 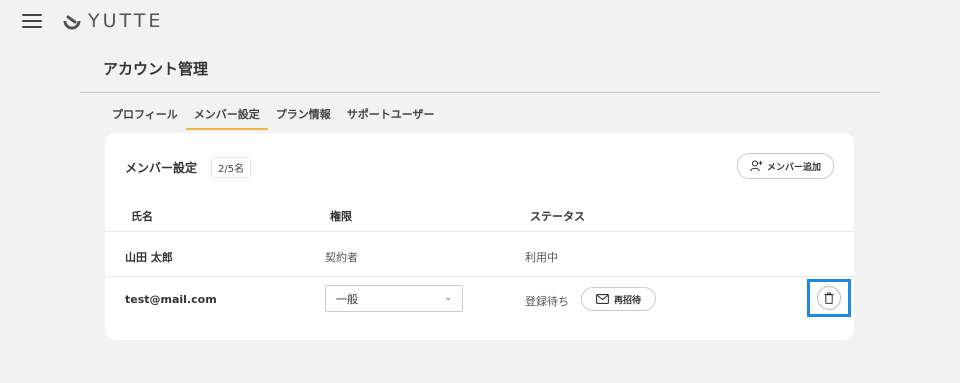 I want to click on top-bar: YUTTE, so click(x=480, y=22).